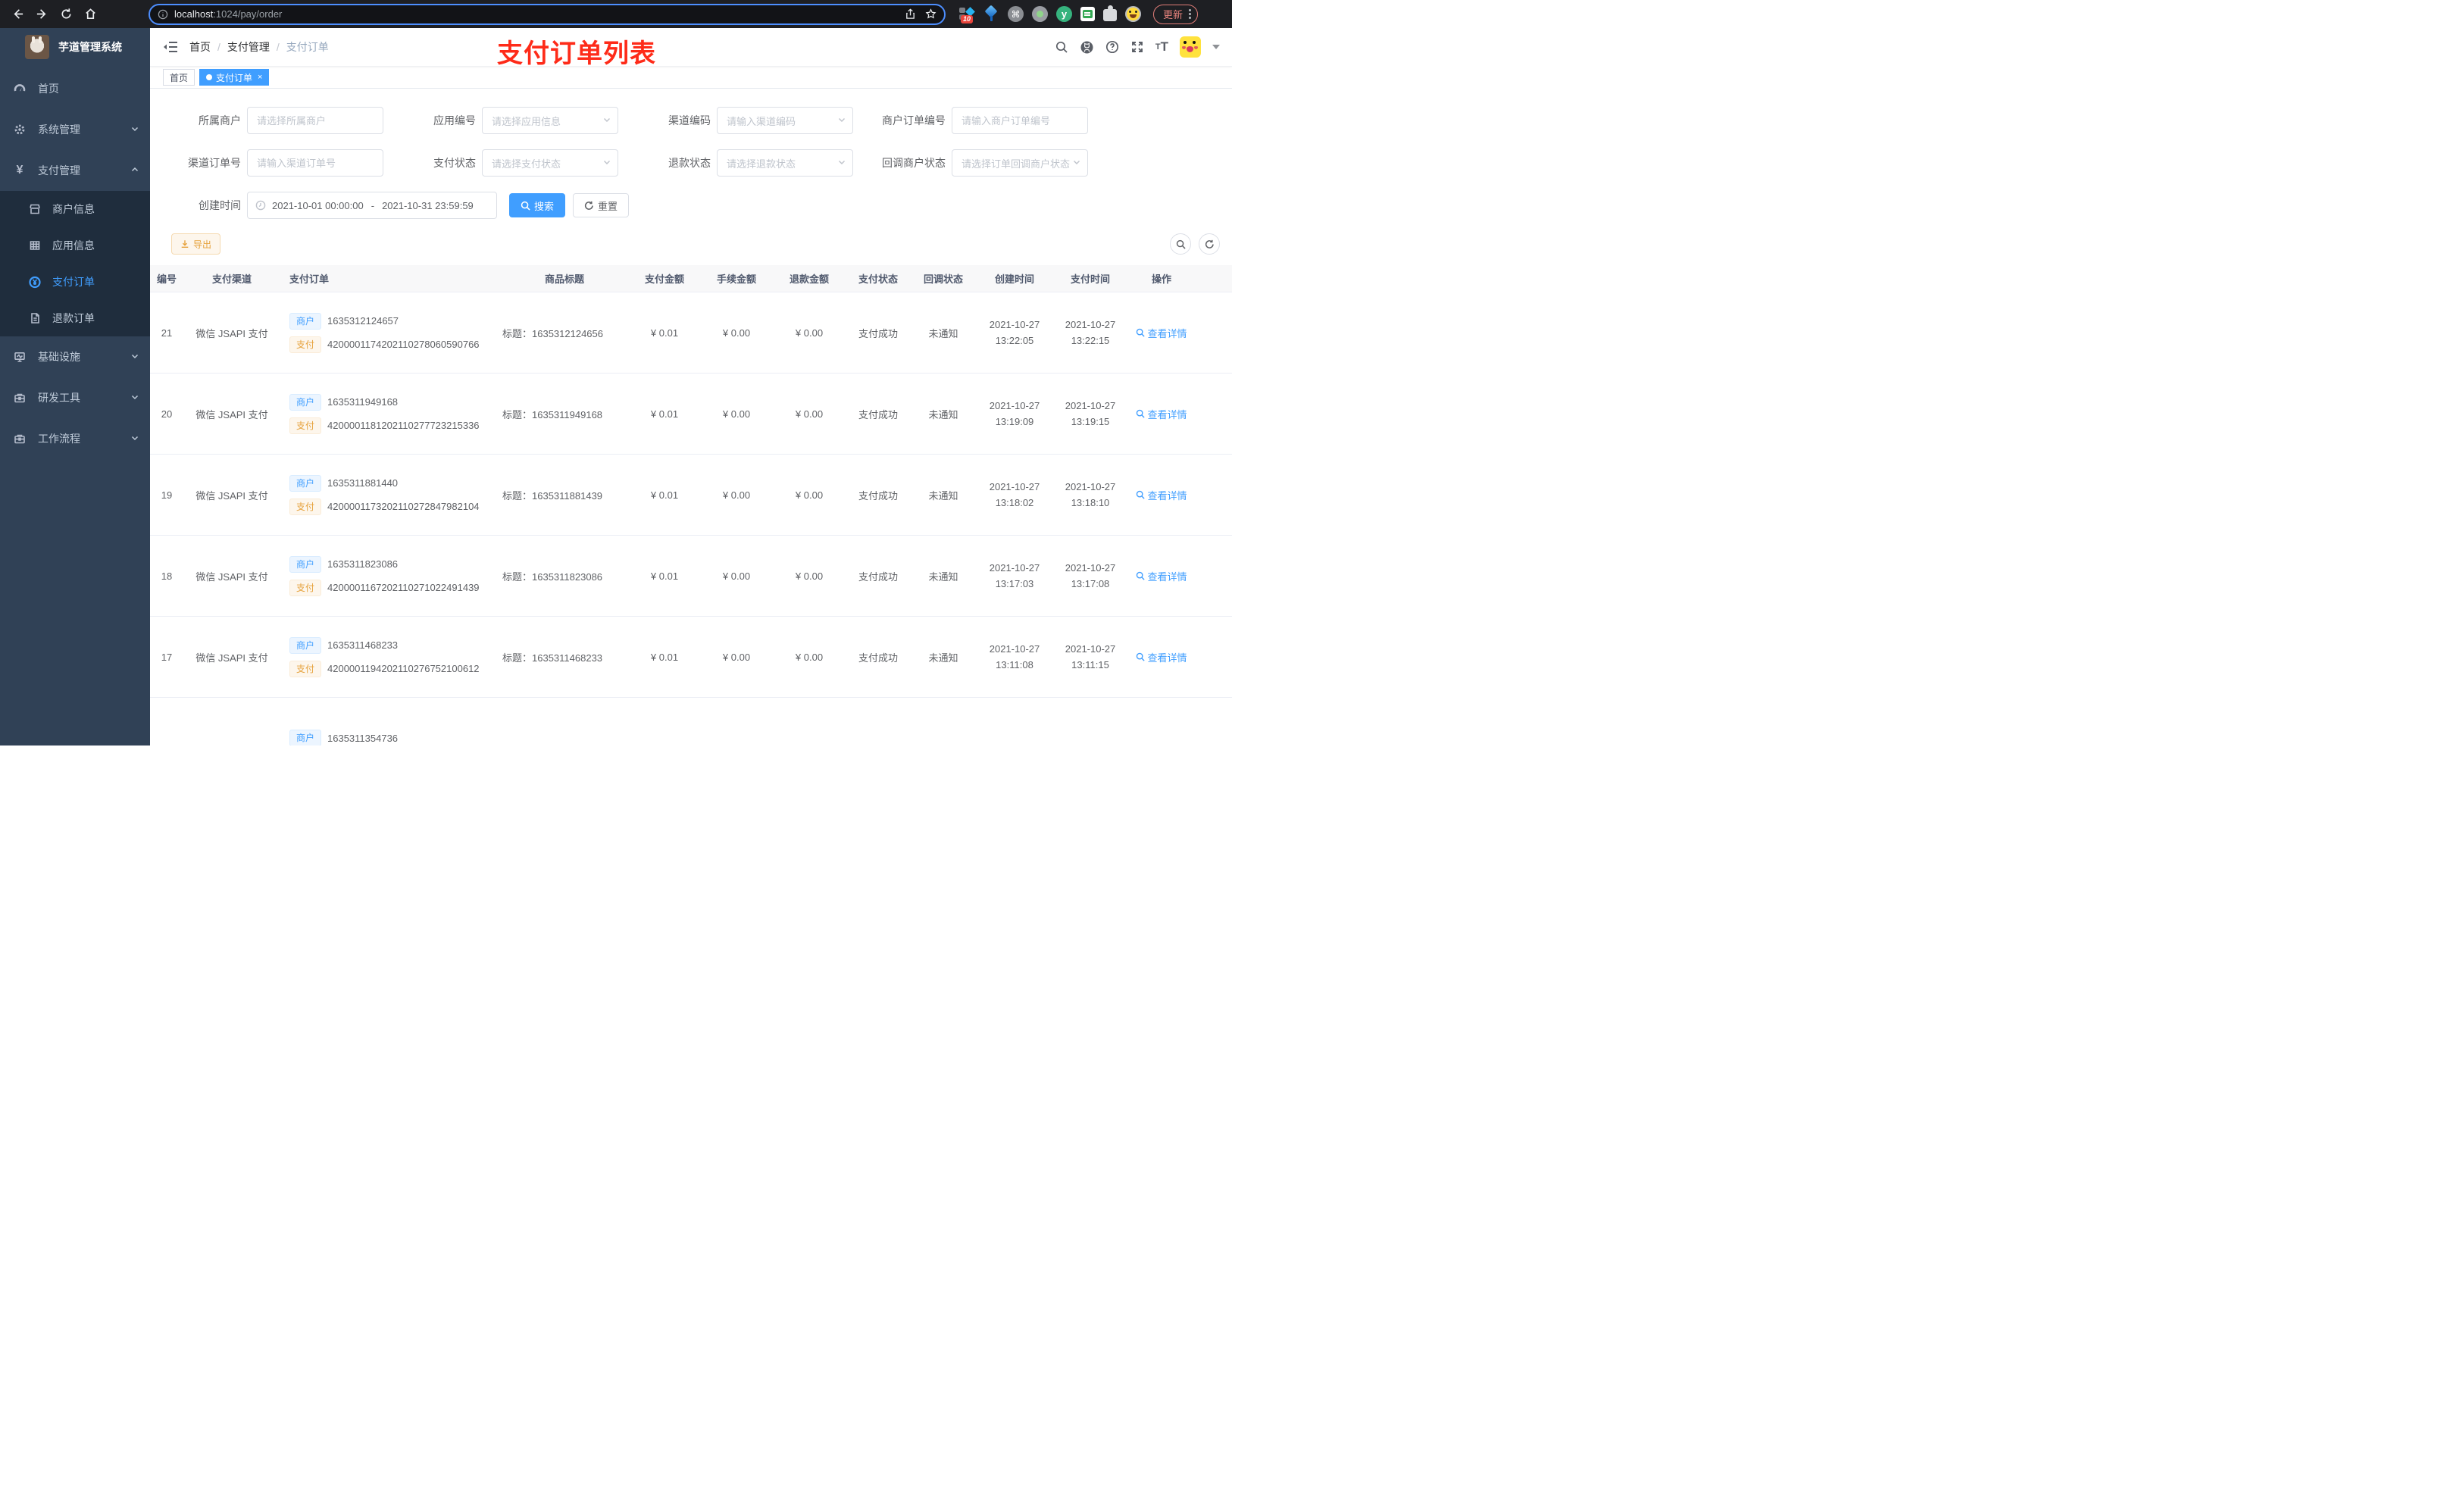 This screenshot has height=1491, width=2464. Describe the element at coordinates (931, 14) in the screenshot. I see `star-icon` at that location.